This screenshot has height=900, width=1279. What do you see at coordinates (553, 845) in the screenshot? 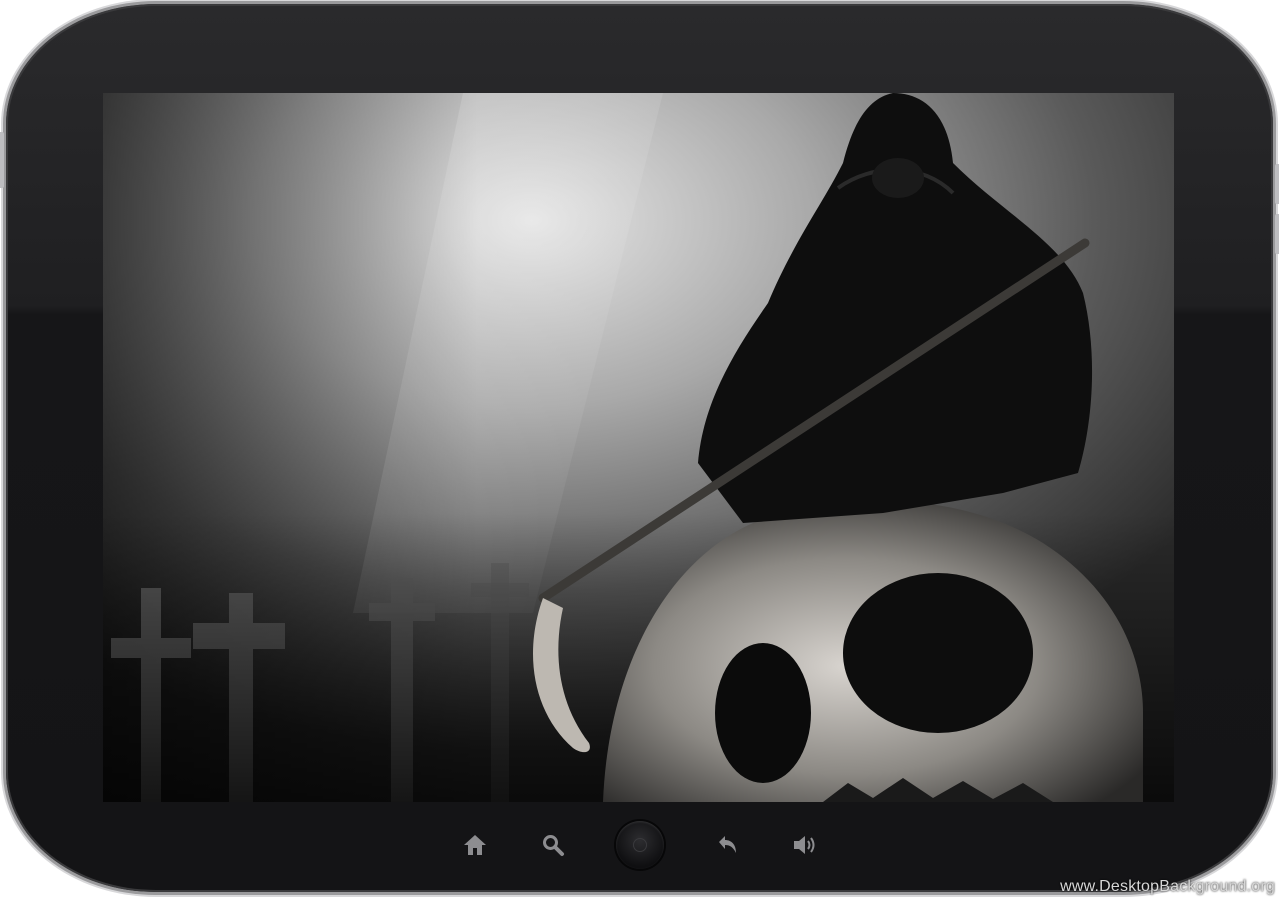
I see `search-icon` at bounding box center [553, 845].